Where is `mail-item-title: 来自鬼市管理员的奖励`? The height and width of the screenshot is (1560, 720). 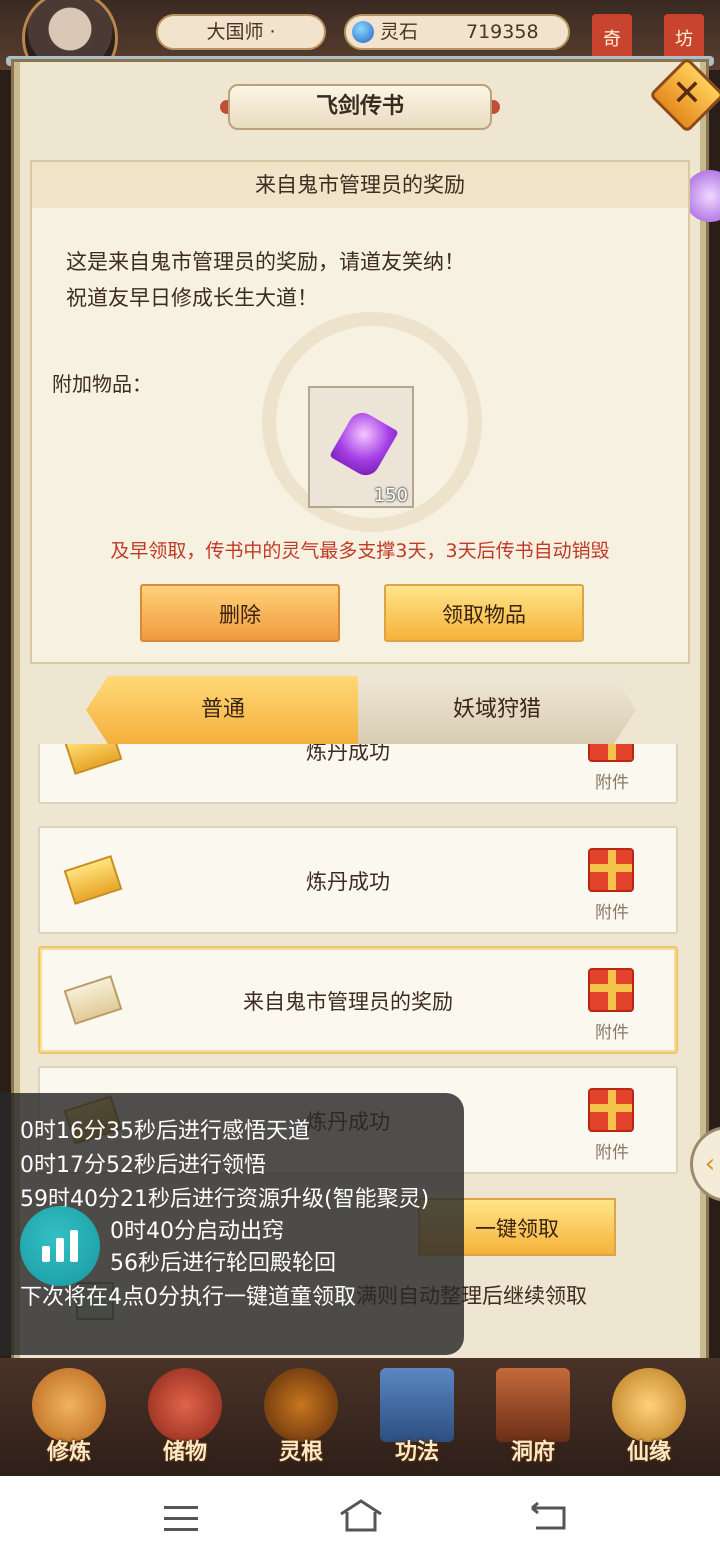 mail-item-title: 来自鬼市管理员的奖励 is located at coordinates (348, 1002).